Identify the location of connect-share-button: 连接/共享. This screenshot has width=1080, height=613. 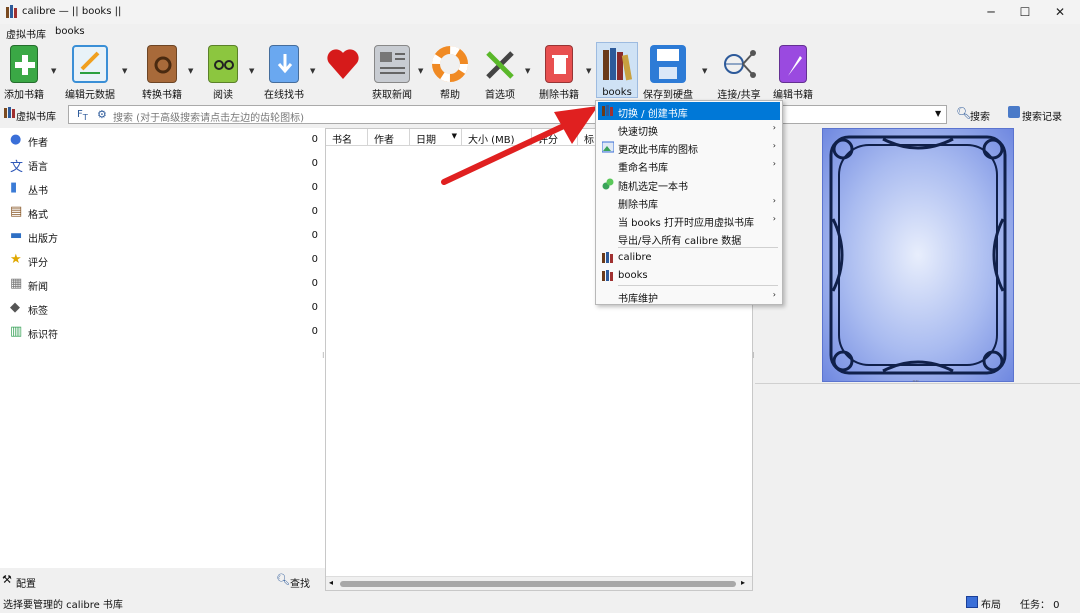
(739, 71).